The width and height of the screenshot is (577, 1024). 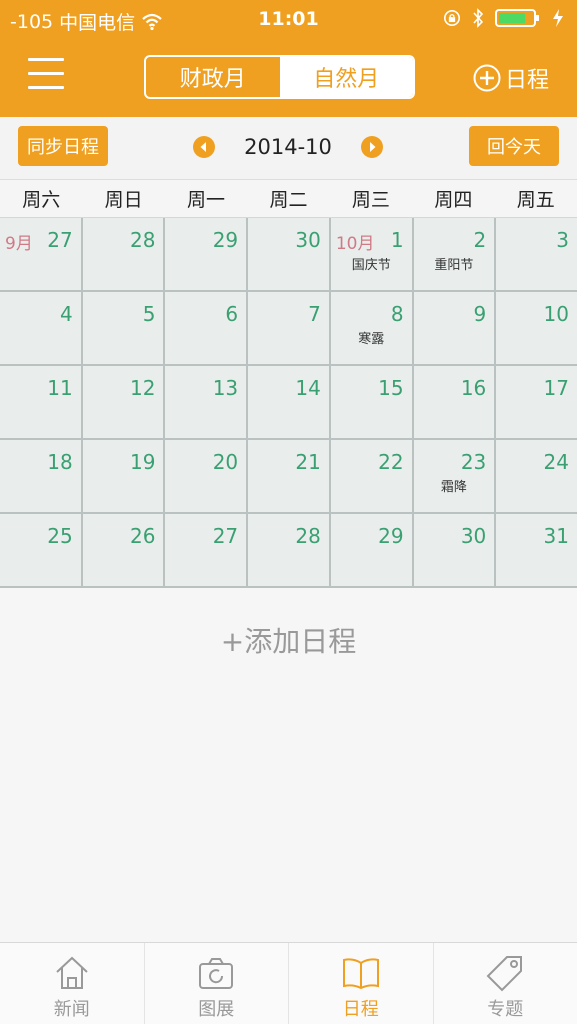 What do you see at coordinates (371, 328) in the screenshot?
I see `calendar-day-cell: 8 寒露` at bounding box center [371, 328].